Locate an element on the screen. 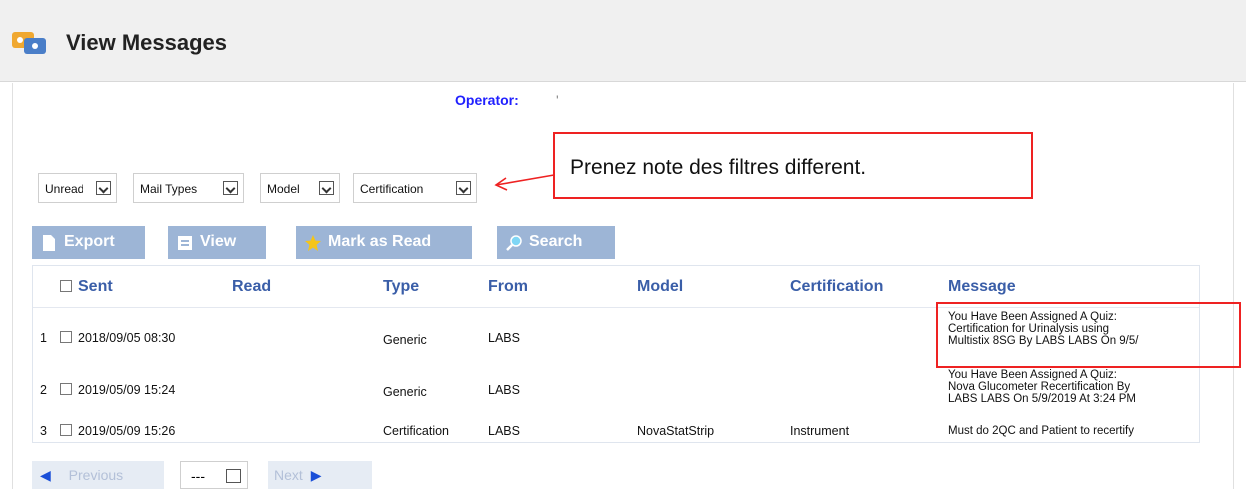 The width and height of the screenshot is (1246, 489). filter-certification-value: Certification is located at coordinates (392, 189).